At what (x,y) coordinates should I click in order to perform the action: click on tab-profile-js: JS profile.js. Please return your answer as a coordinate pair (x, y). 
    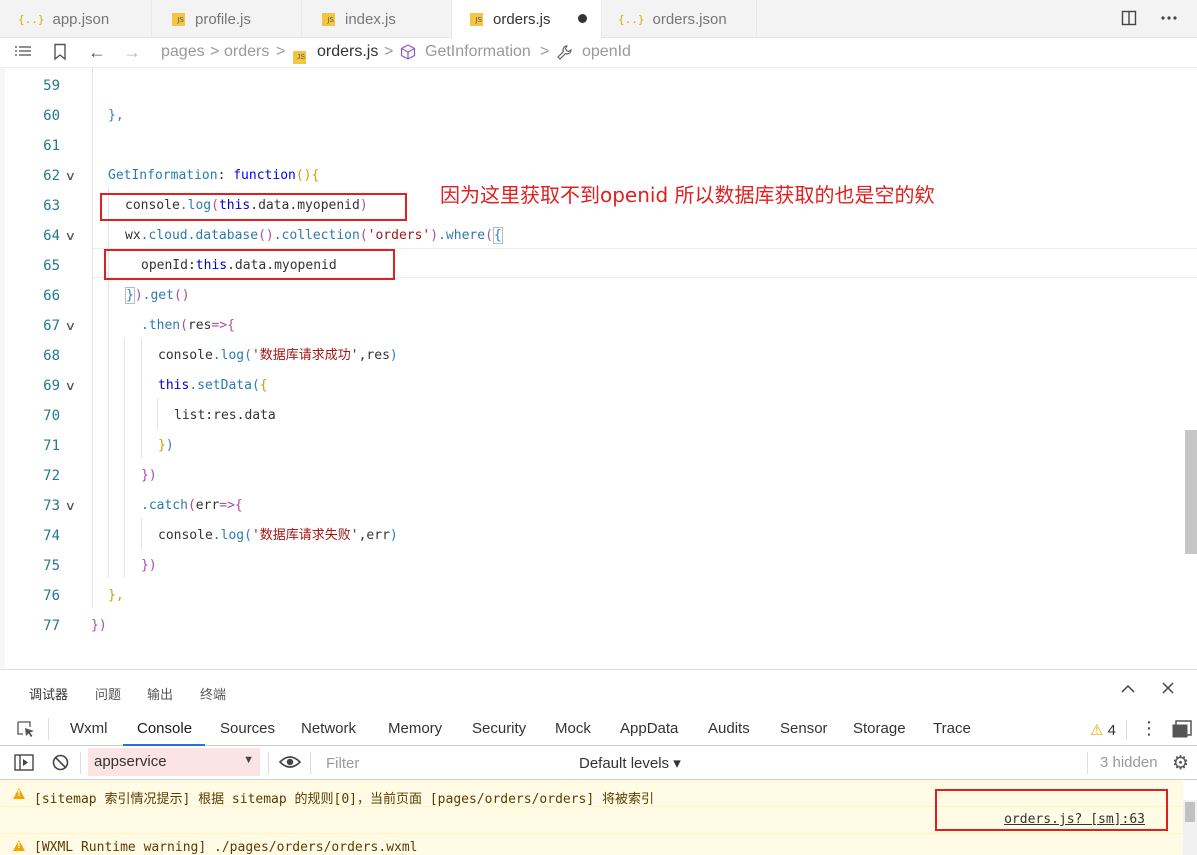
    Looking at the image, I should click on (227, 19).